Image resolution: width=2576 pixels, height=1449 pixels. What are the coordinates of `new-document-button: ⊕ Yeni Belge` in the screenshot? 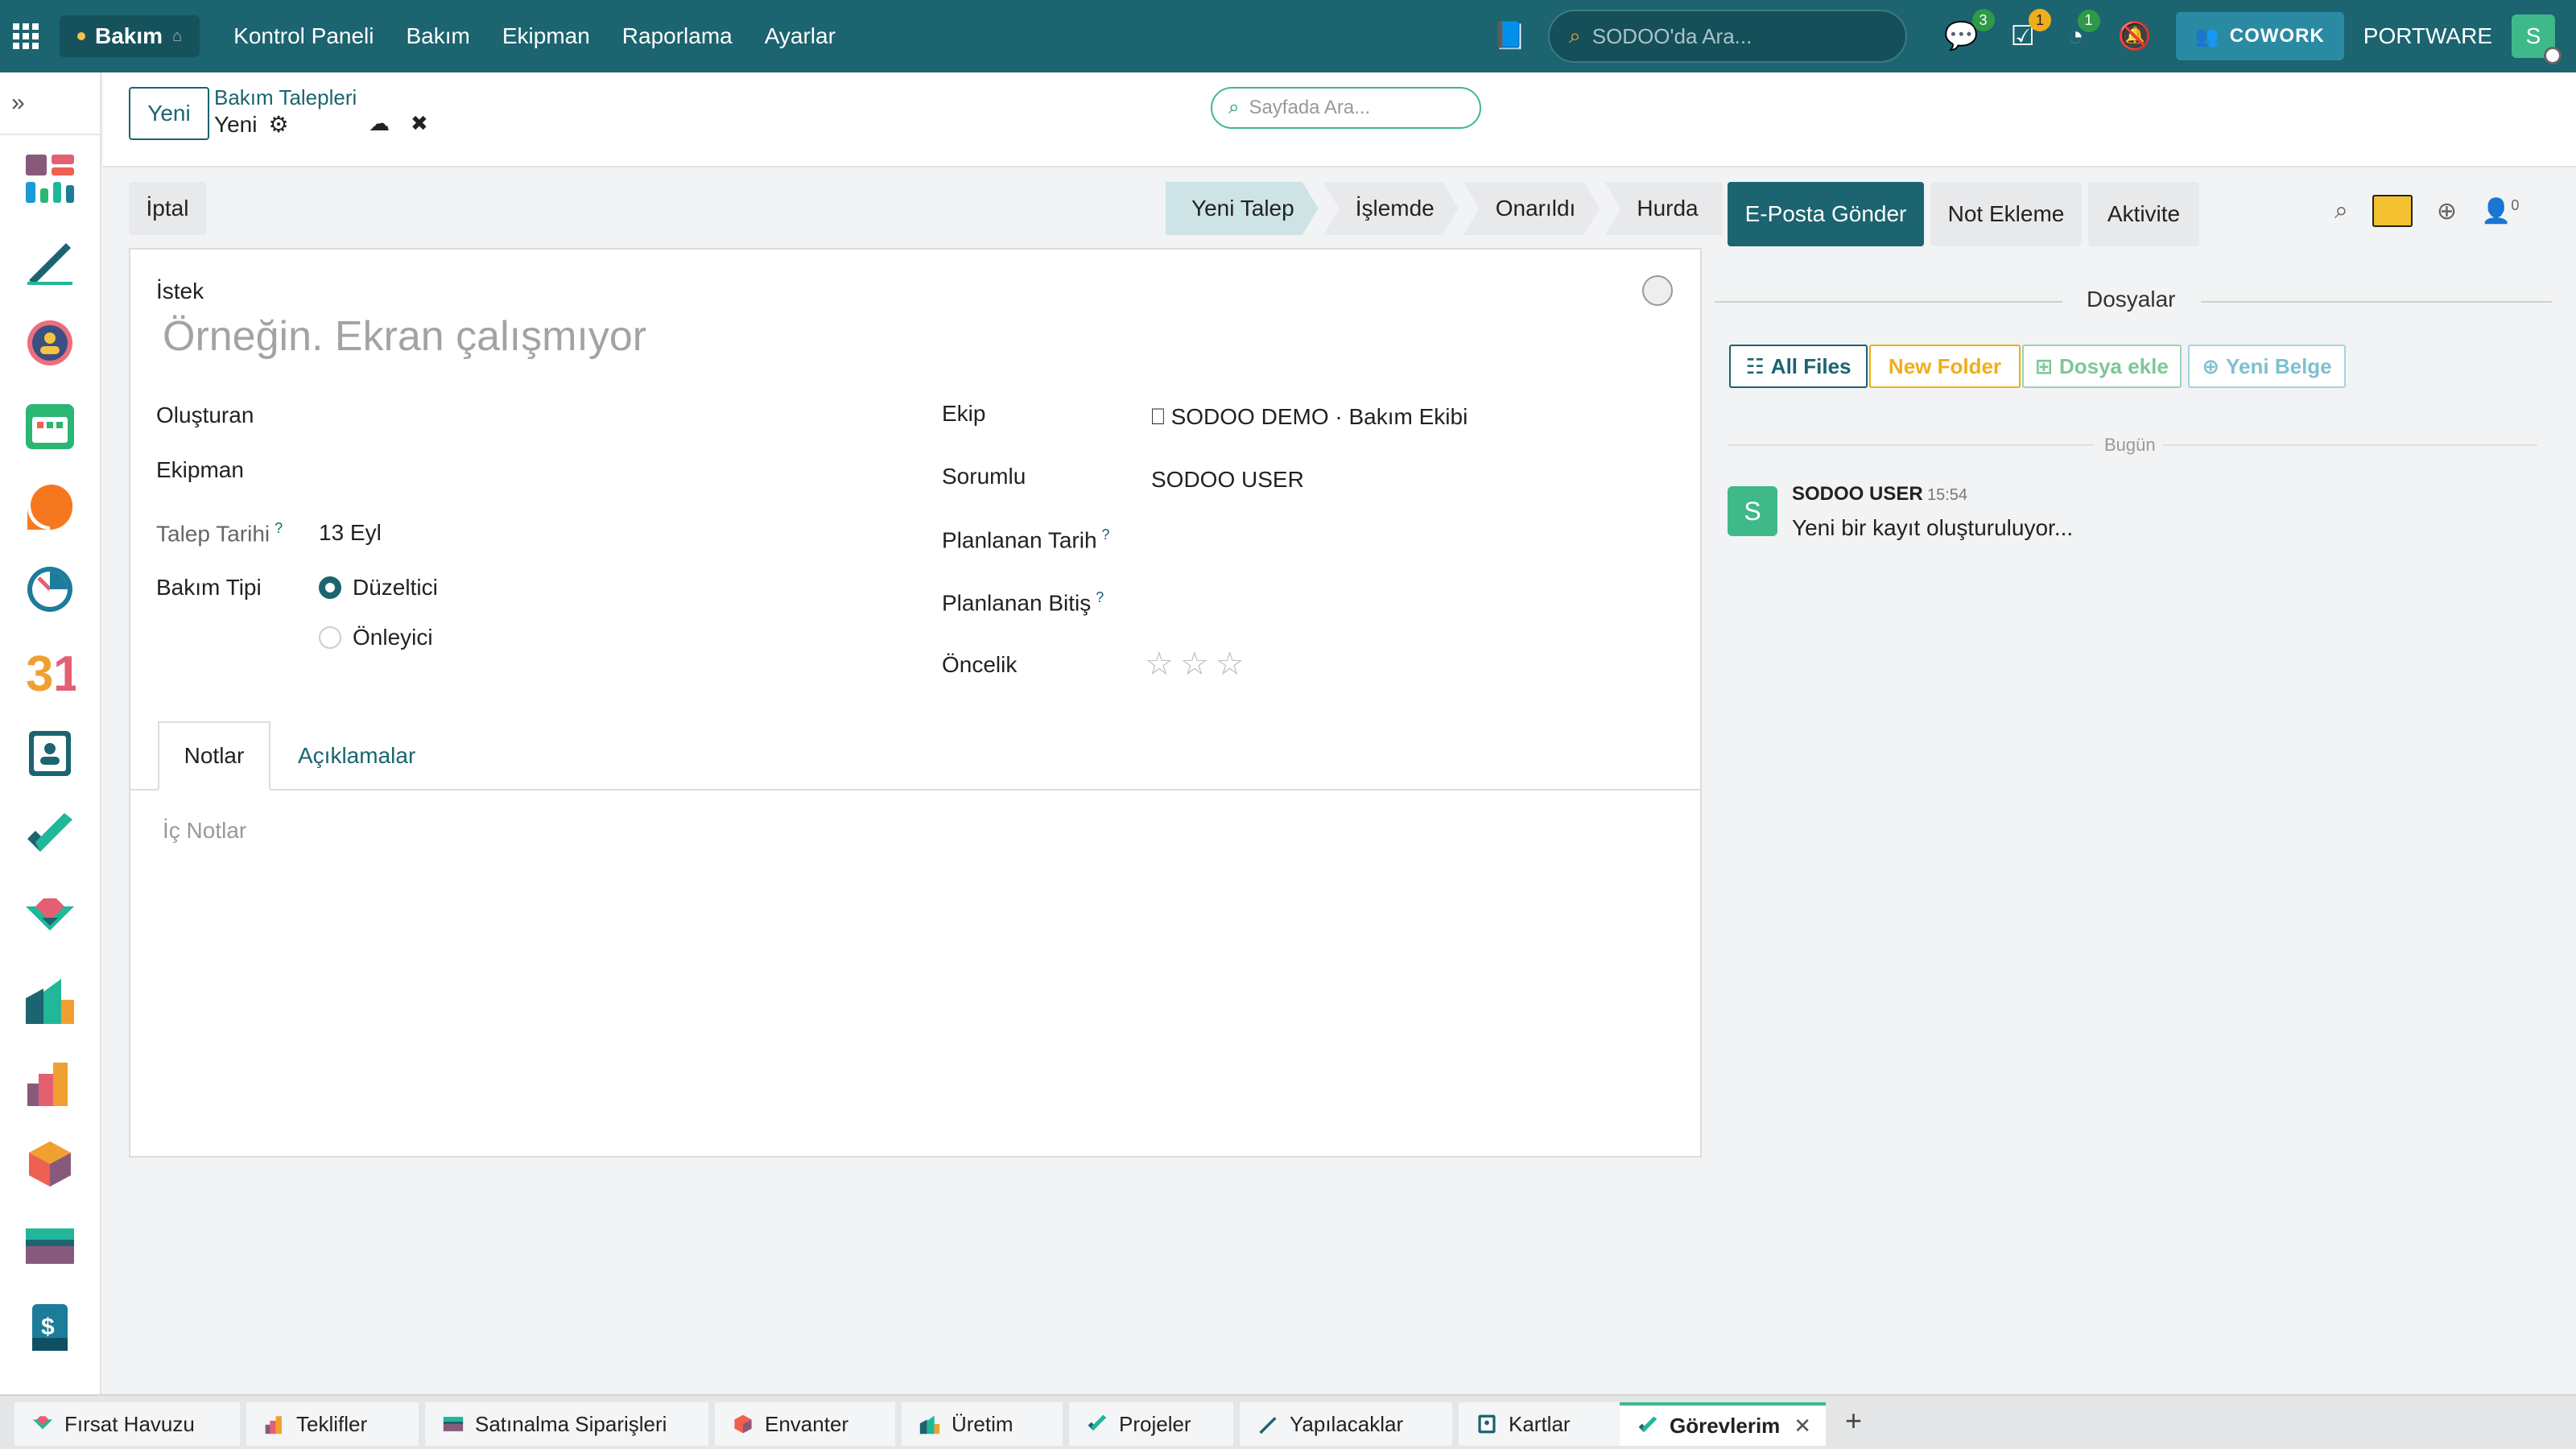 It's located at (2267, 366).